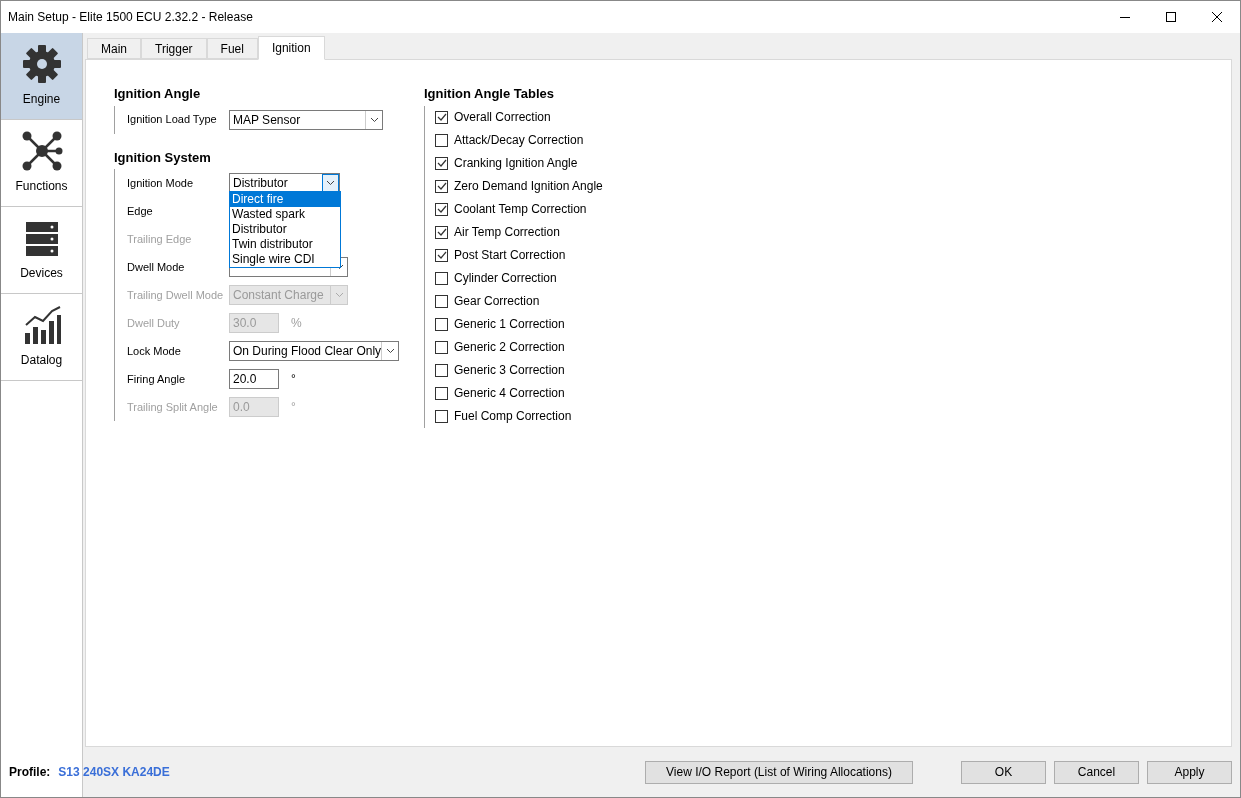 This screenshot has width=1241, height=798. I want to click on checkbox-label: Coolant Temp Correction, so click(520, 209).